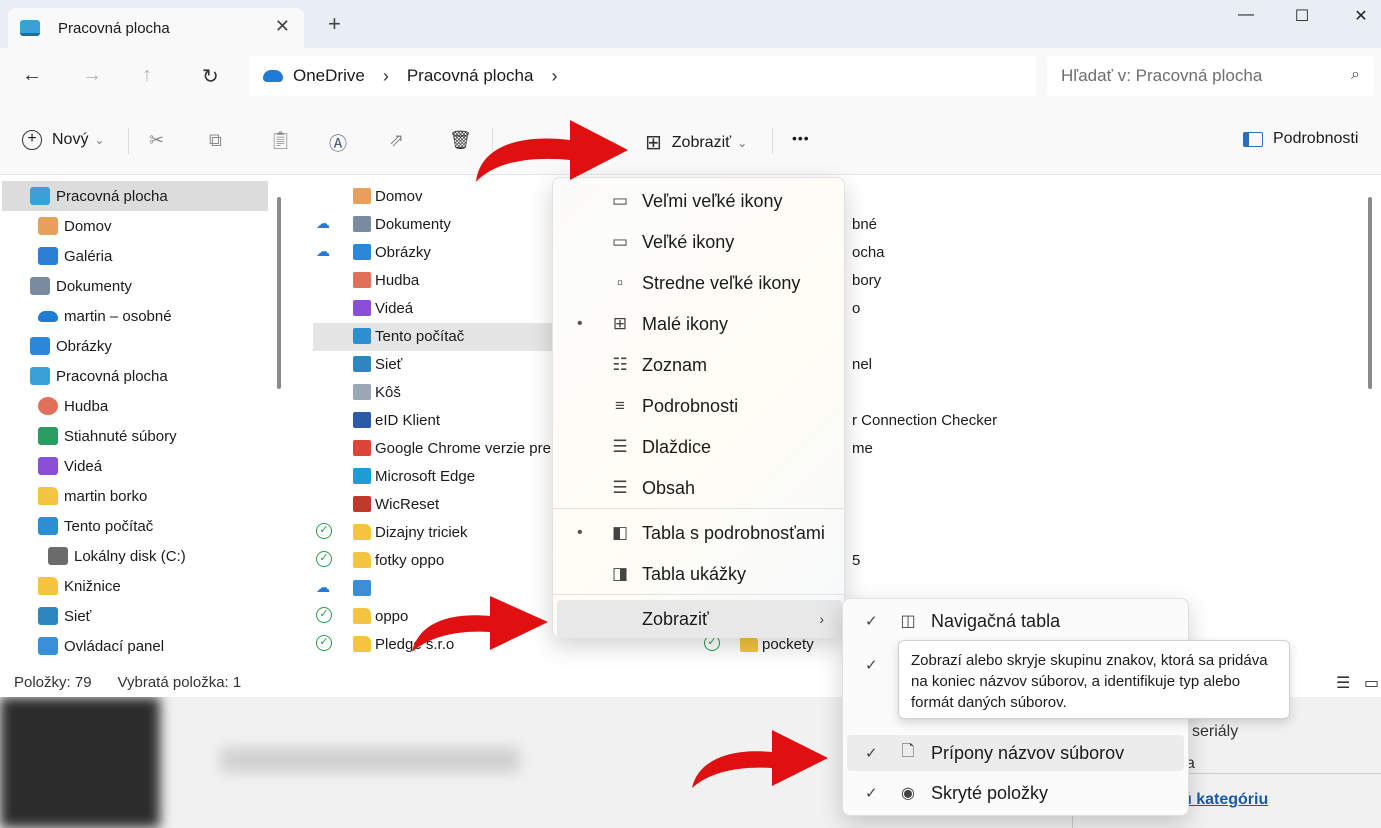 Image resolution: width=1381 pixels, height=828 pixels. I want to click on file-item: oppo, so click(380, 616).